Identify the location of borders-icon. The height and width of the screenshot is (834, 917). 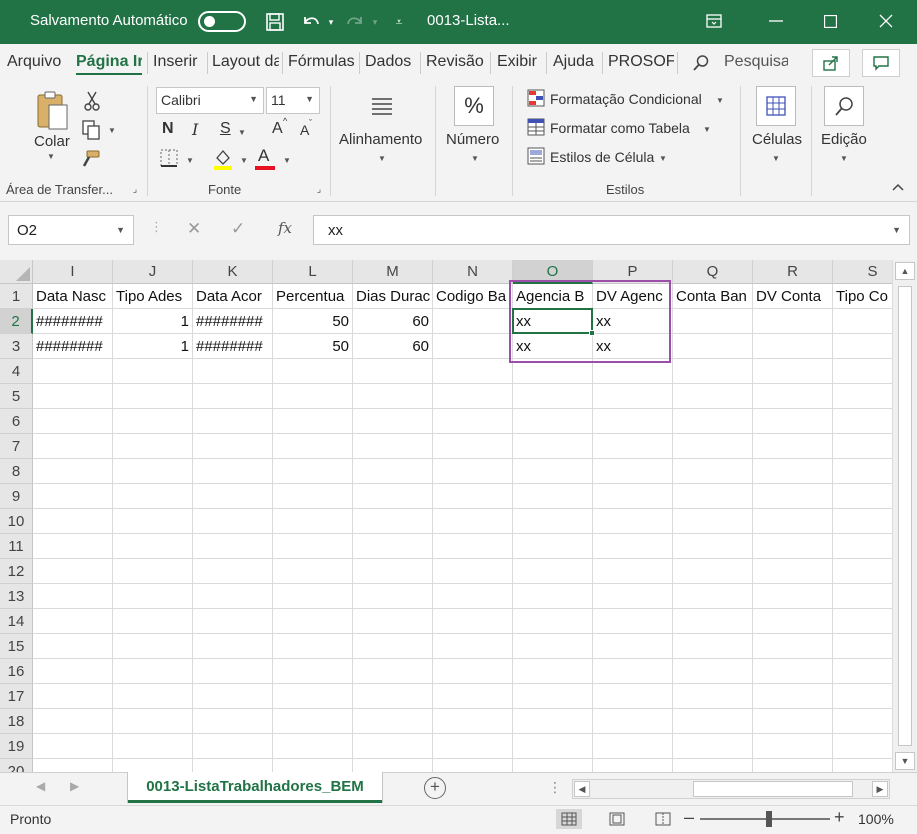
(169, 158).